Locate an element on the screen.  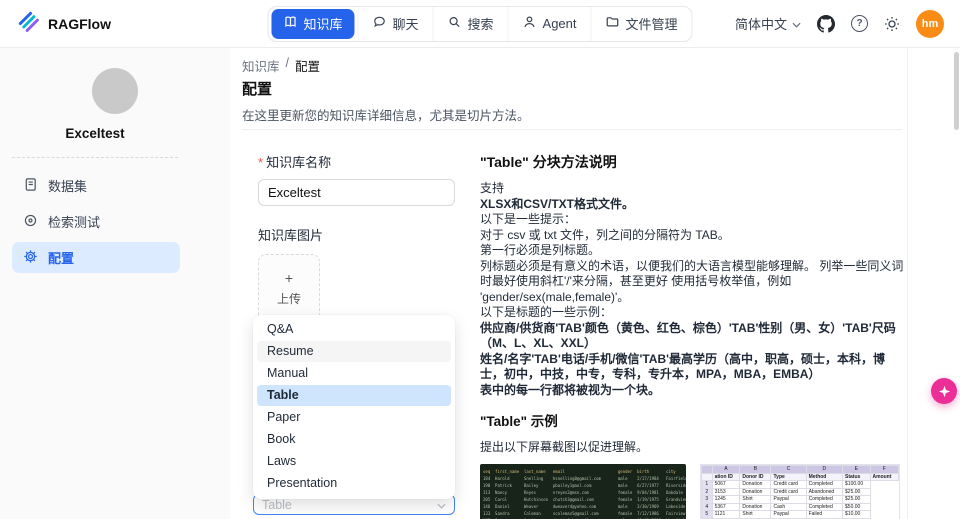
help-button: ? is located at coordinates (859, 23).